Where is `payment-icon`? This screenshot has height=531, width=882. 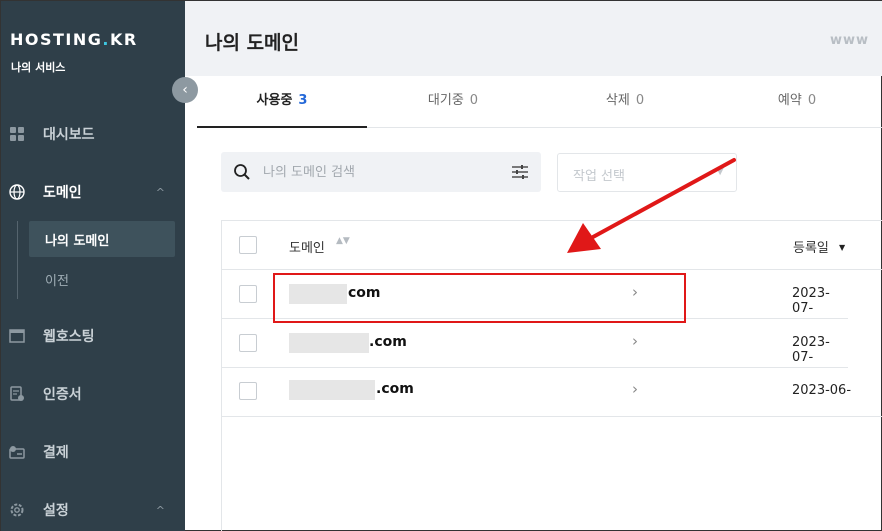
payment-icon is located at coordinates (17, 452).